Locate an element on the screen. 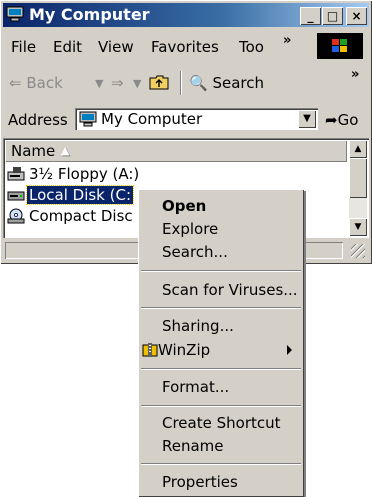 The image size is (372, 497). up-folder-icon is located at coordinates (159, 82).